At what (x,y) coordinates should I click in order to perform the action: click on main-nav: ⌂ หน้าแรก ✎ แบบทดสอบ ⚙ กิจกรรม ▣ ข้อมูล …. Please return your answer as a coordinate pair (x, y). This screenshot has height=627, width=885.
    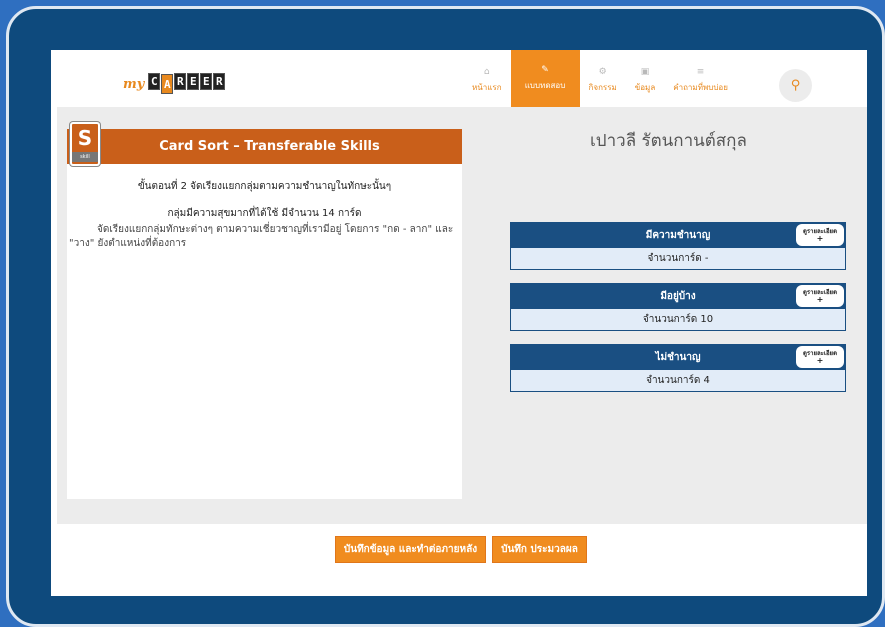
    Looking at the image, I should click on (600, 78).